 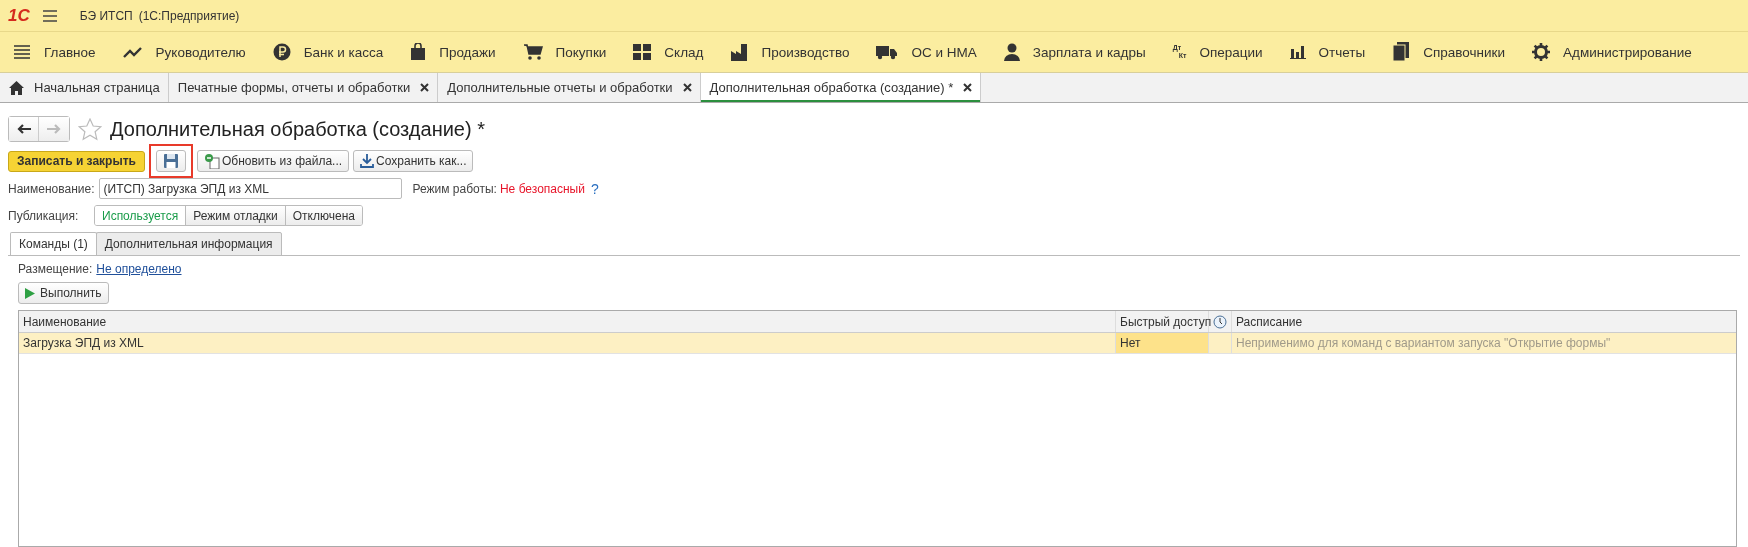 I want to click on trend-icon, so click(x=132, y=52).